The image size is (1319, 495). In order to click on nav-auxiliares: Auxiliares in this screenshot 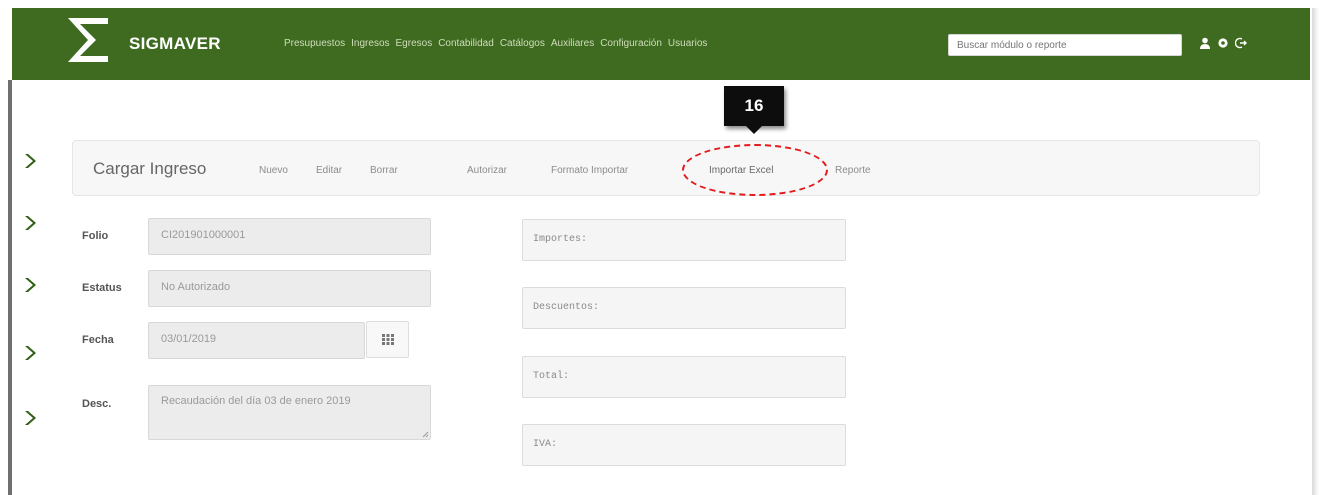, I will do `click(572, 43)`.